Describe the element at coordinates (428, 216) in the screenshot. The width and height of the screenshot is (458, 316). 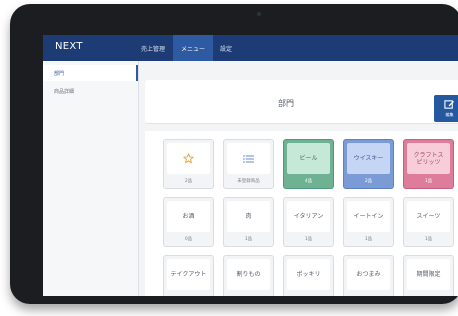
I see `tile-label: スイーツ` at that location.